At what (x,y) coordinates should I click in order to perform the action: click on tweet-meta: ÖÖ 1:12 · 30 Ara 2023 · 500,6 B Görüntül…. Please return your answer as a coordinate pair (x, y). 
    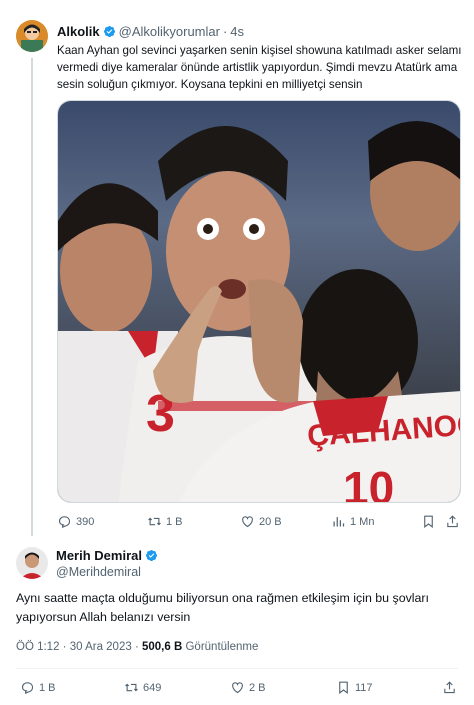
    Looking at the image, I should click on (137, 647).